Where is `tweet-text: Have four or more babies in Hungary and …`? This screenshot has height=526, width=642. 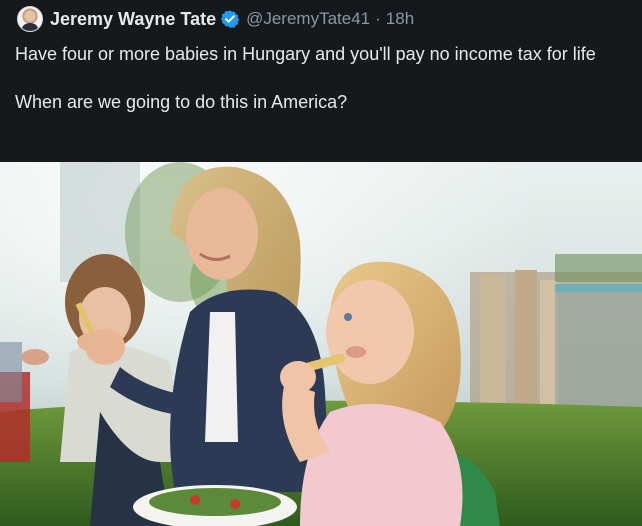
tweet-text: Have four or more babies in Hungary and … is located at coordinates (305, 78).